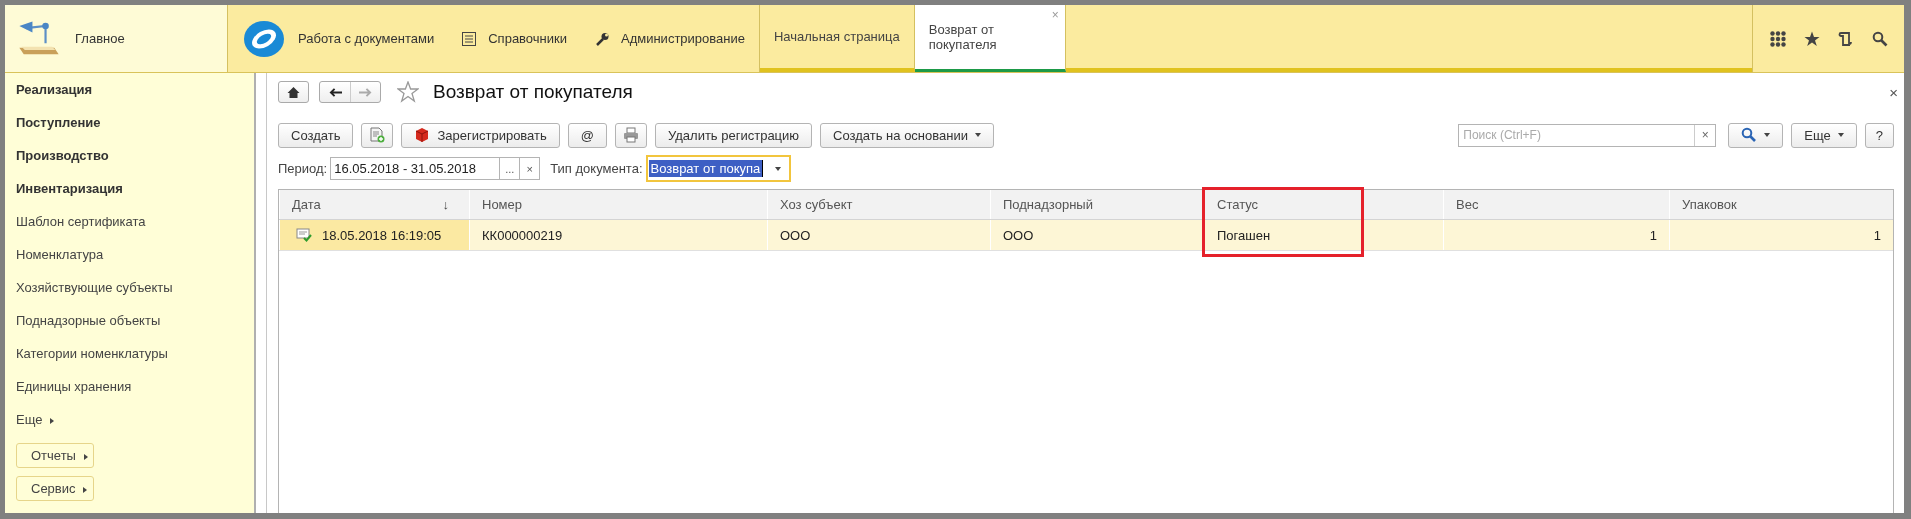 The height and width of the screenshot is (519, 1911). I want to click on column-header: Номер, so click(618, 204).